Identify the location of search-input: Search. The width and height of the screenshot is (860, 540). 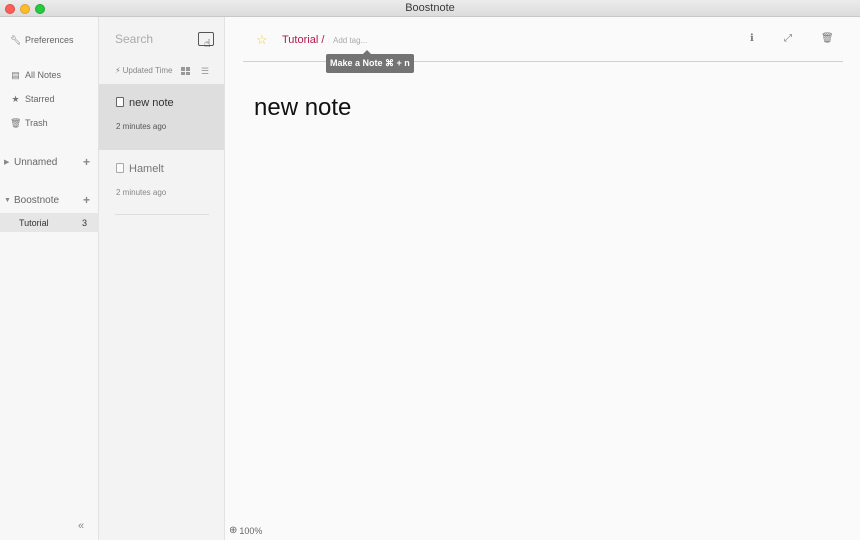
(134, 39).